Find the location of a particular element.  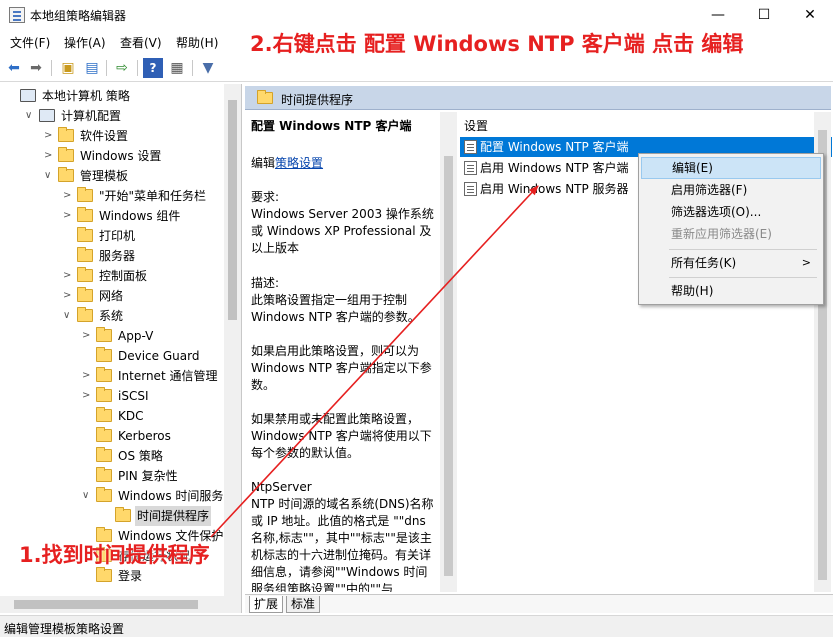

show-hide-tree-icon: ▤ is located at coordinates (92, 68).